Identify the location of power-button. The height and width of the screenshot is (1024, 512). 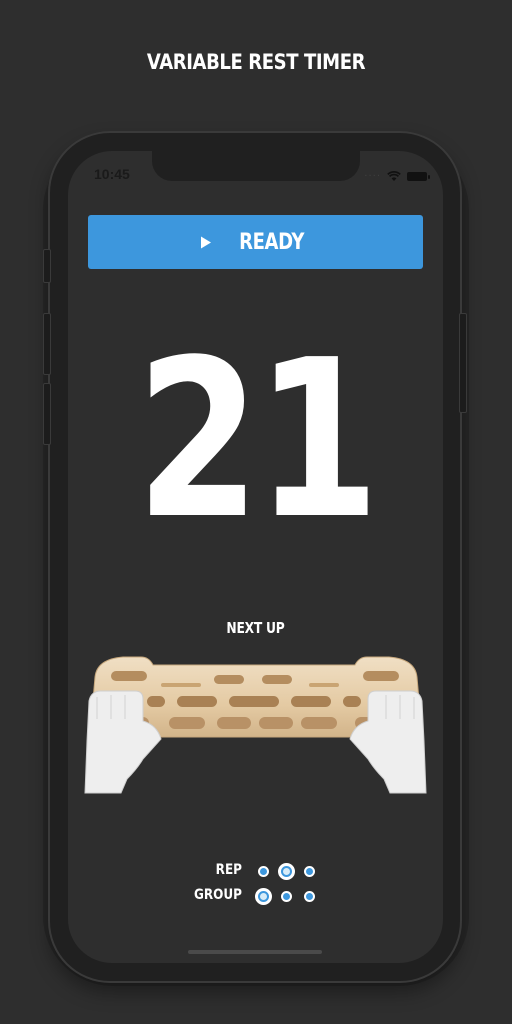
(463, 363).